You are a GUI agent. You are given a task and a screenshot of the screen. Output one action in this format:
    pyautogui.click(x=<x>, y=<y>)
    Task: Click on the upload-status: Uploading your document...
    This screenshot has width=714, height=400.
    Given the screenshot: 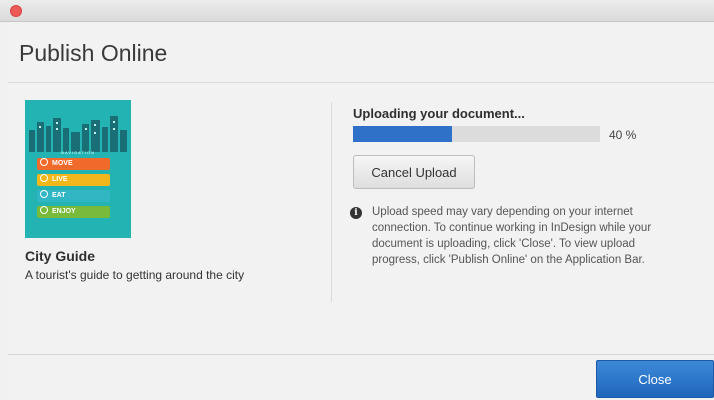 What is the action you would take?
    pyautogui.click(x=439, y=113)
    